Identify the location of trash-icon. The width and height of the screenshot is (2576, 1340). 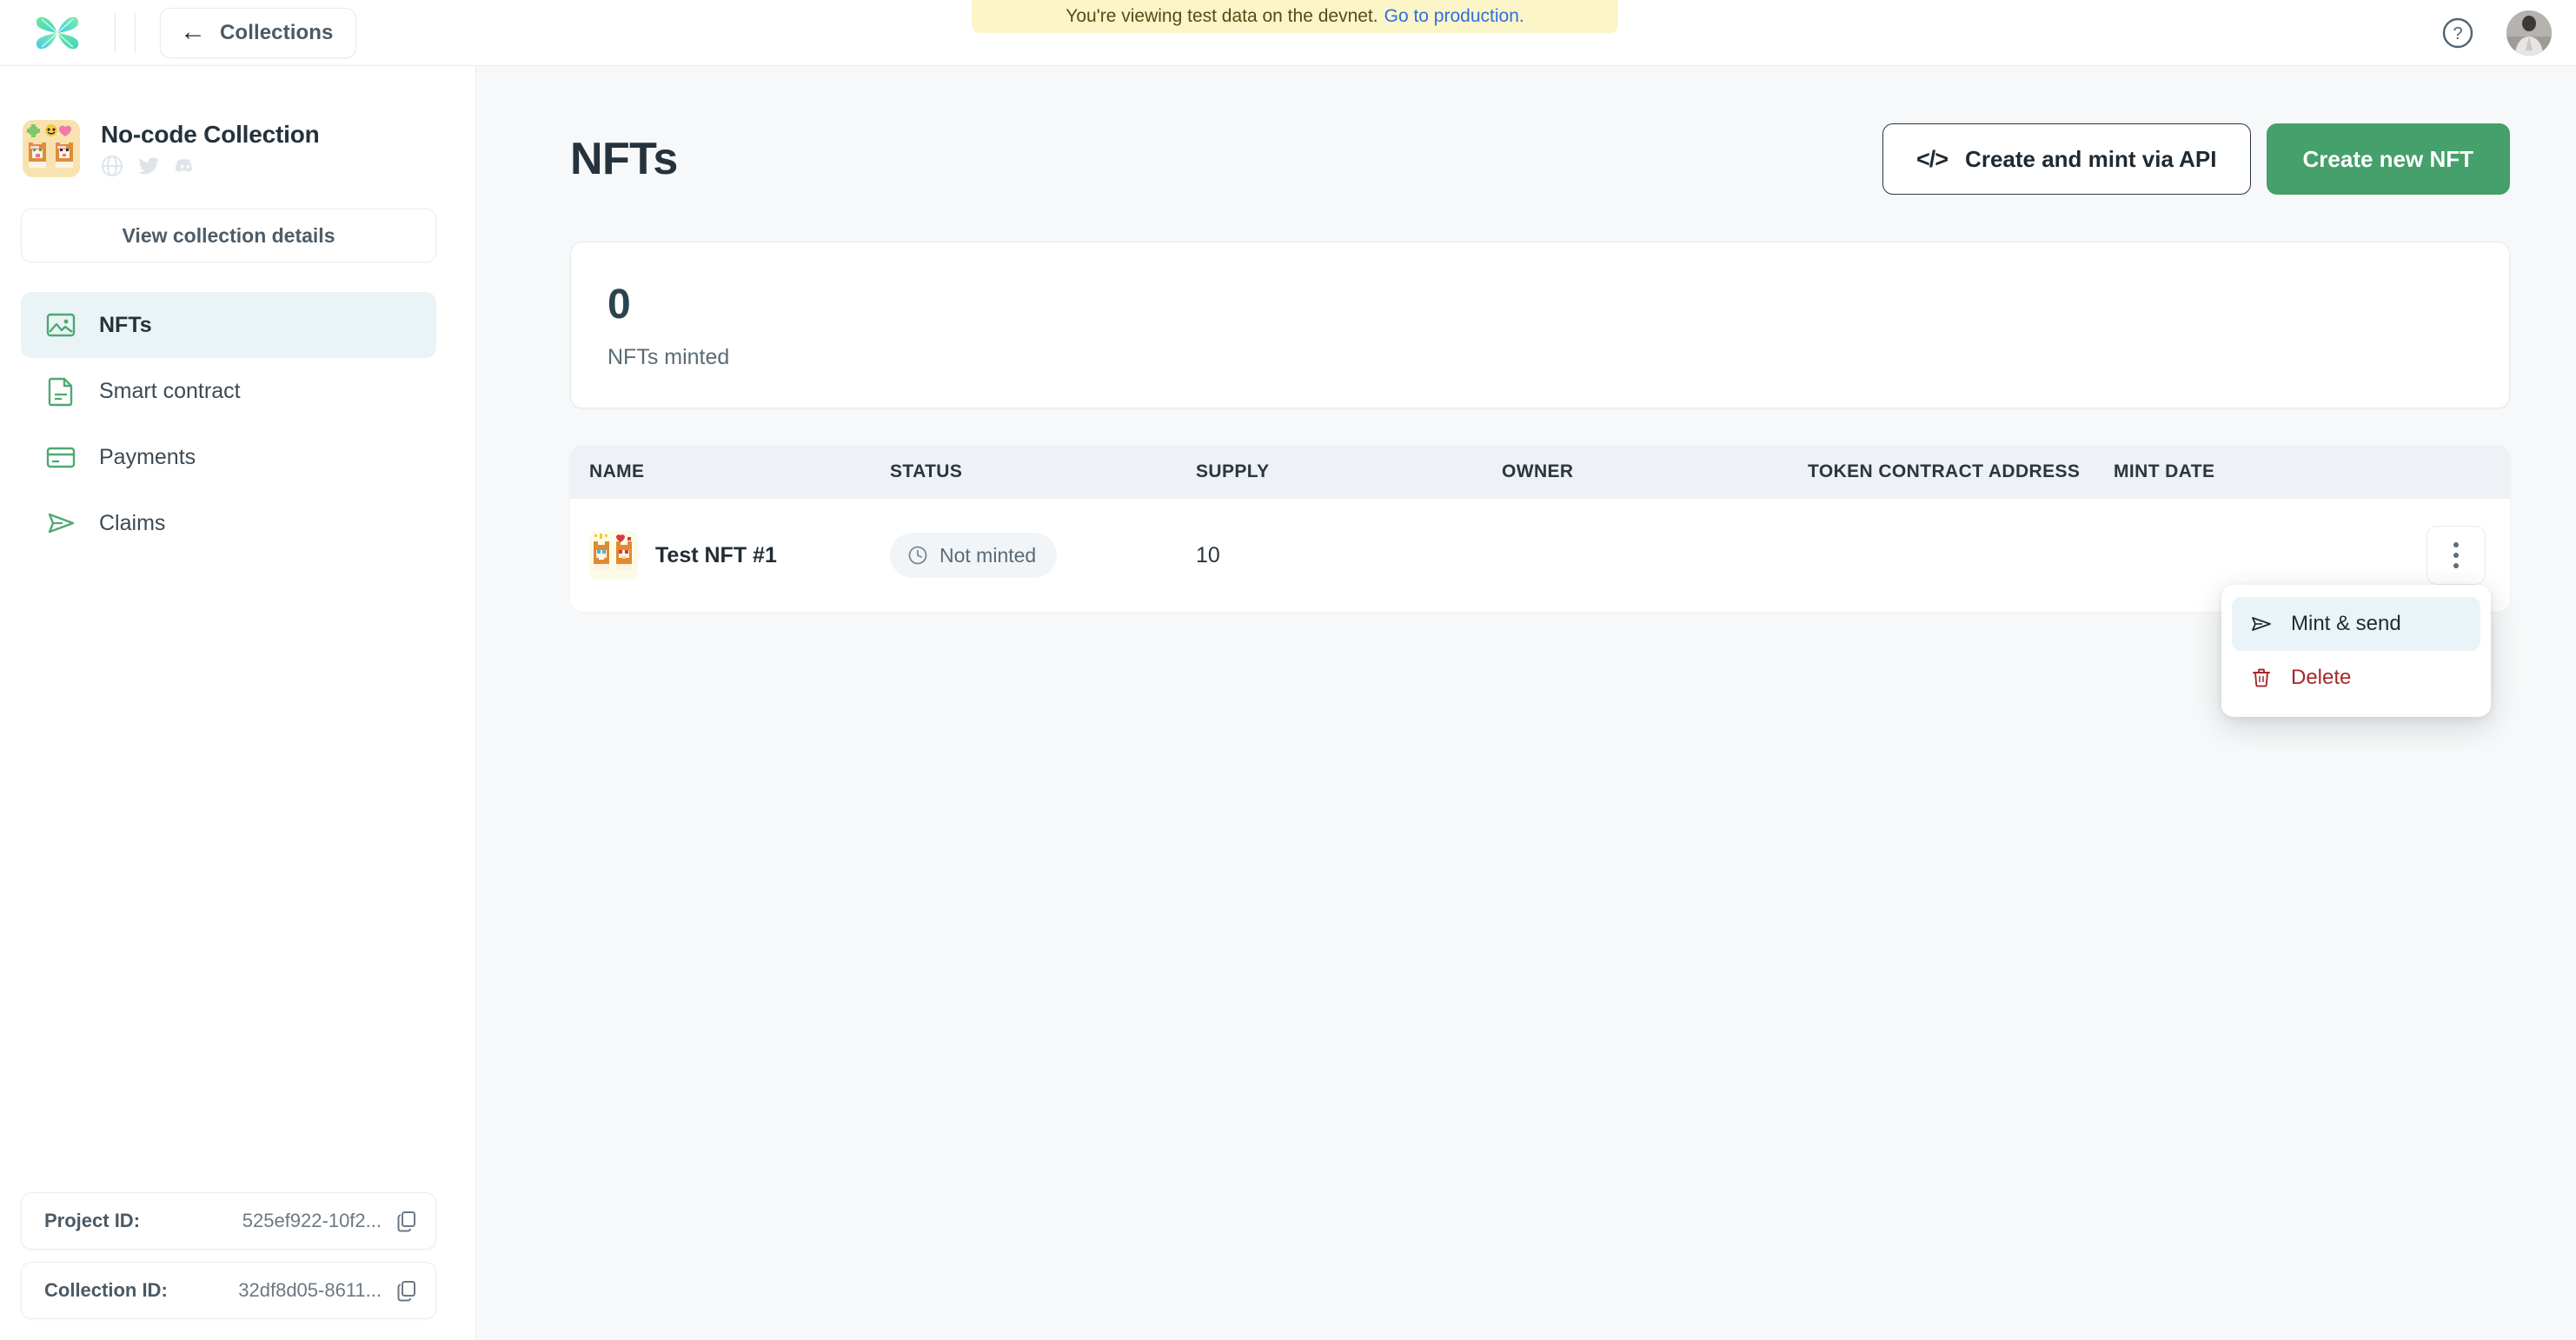
(2261, 678).